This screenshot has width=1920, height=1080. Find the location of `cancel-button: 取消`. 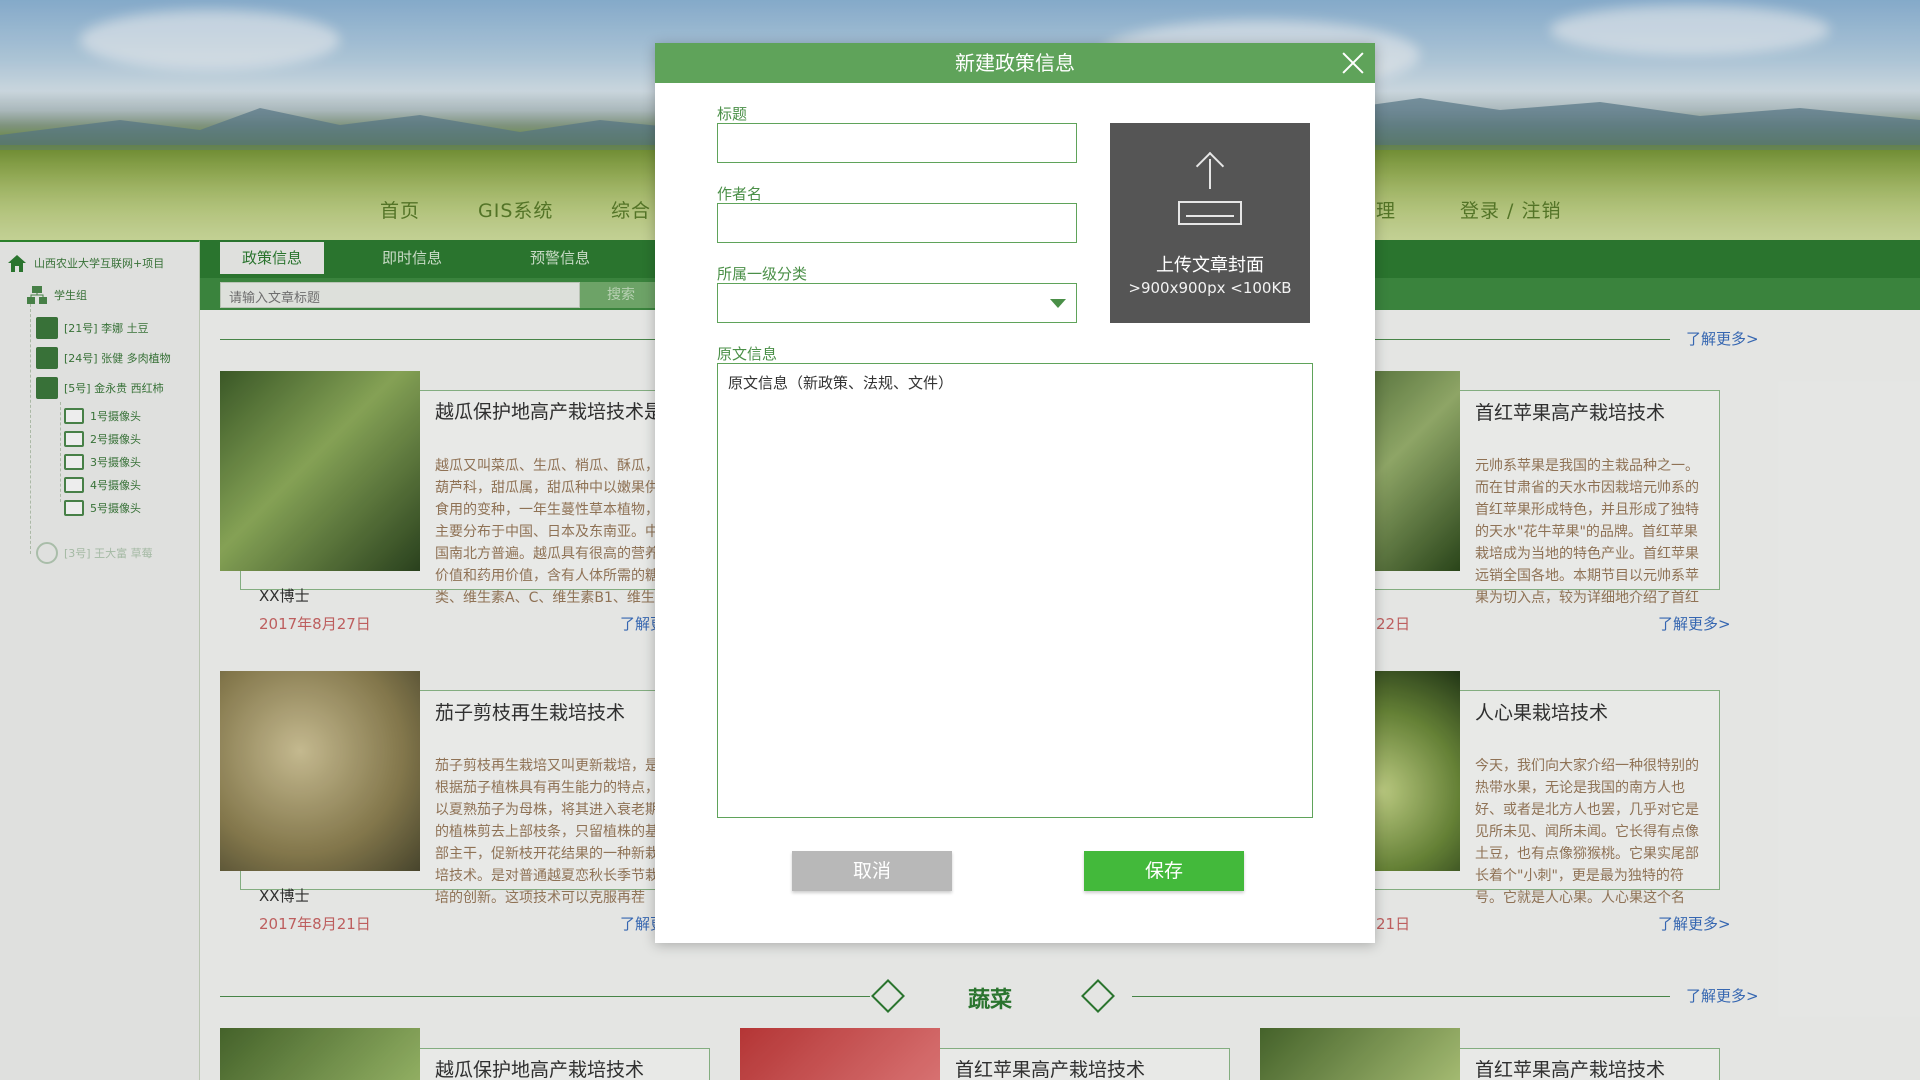

cancel-button: 取消 is located at coordinates (872, 871).